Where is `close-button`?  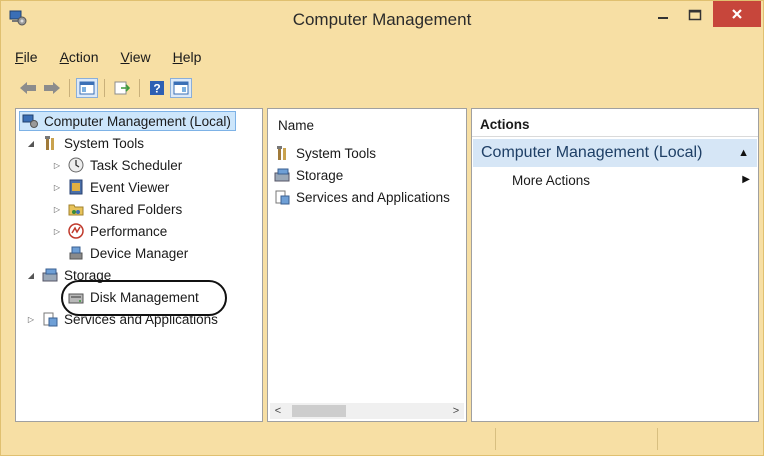
close-button is located at coordinates (737, 14).